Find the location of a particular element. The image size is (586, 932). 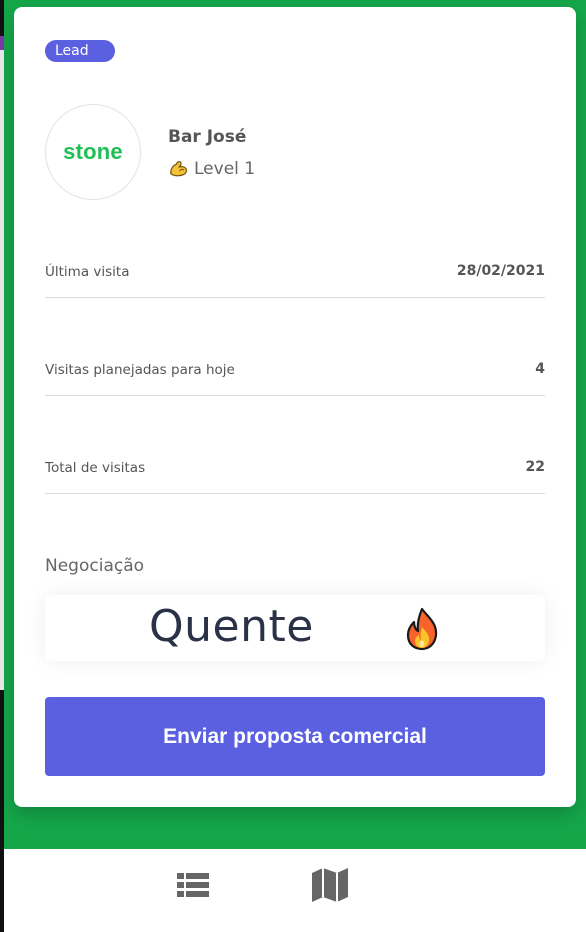

company-logo: stone is located at coordinates (93, 151).